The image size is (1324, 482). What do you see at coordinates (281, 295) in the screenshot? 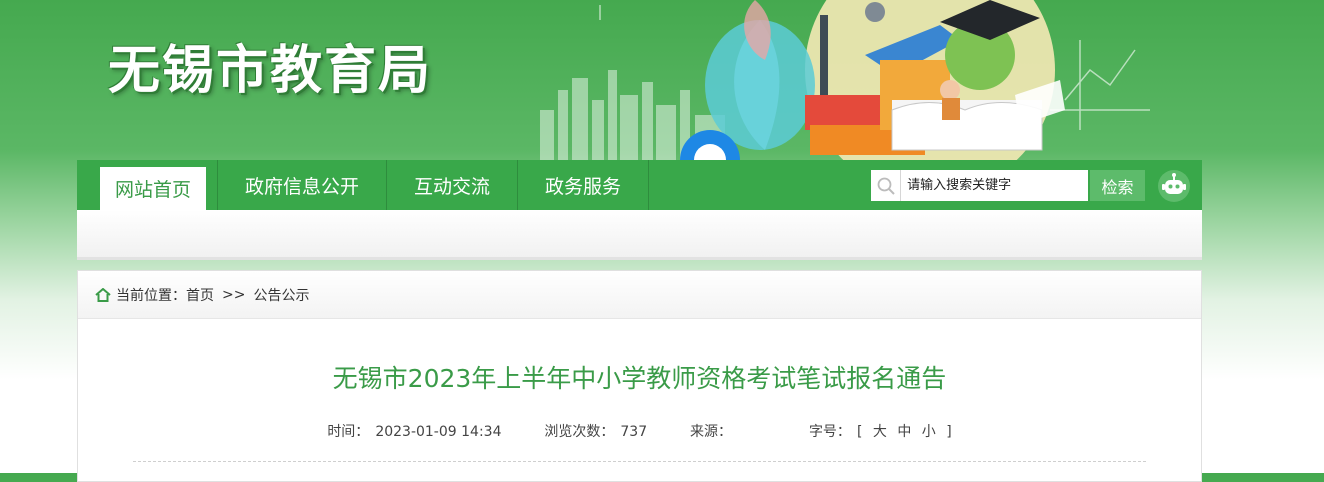
I see `breadcrumb-current: 公告公示` at bounding box center [281, 295].